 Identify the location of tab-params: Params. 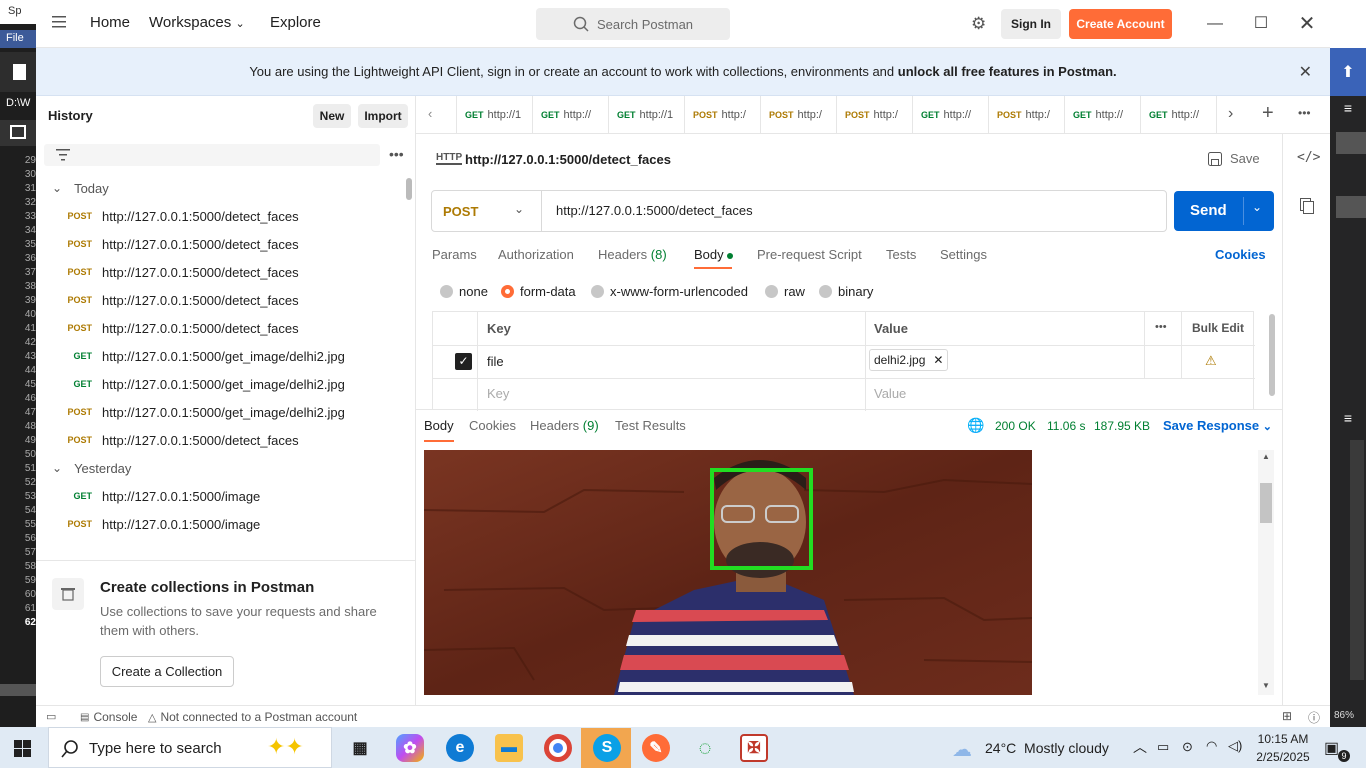
(454, 254).